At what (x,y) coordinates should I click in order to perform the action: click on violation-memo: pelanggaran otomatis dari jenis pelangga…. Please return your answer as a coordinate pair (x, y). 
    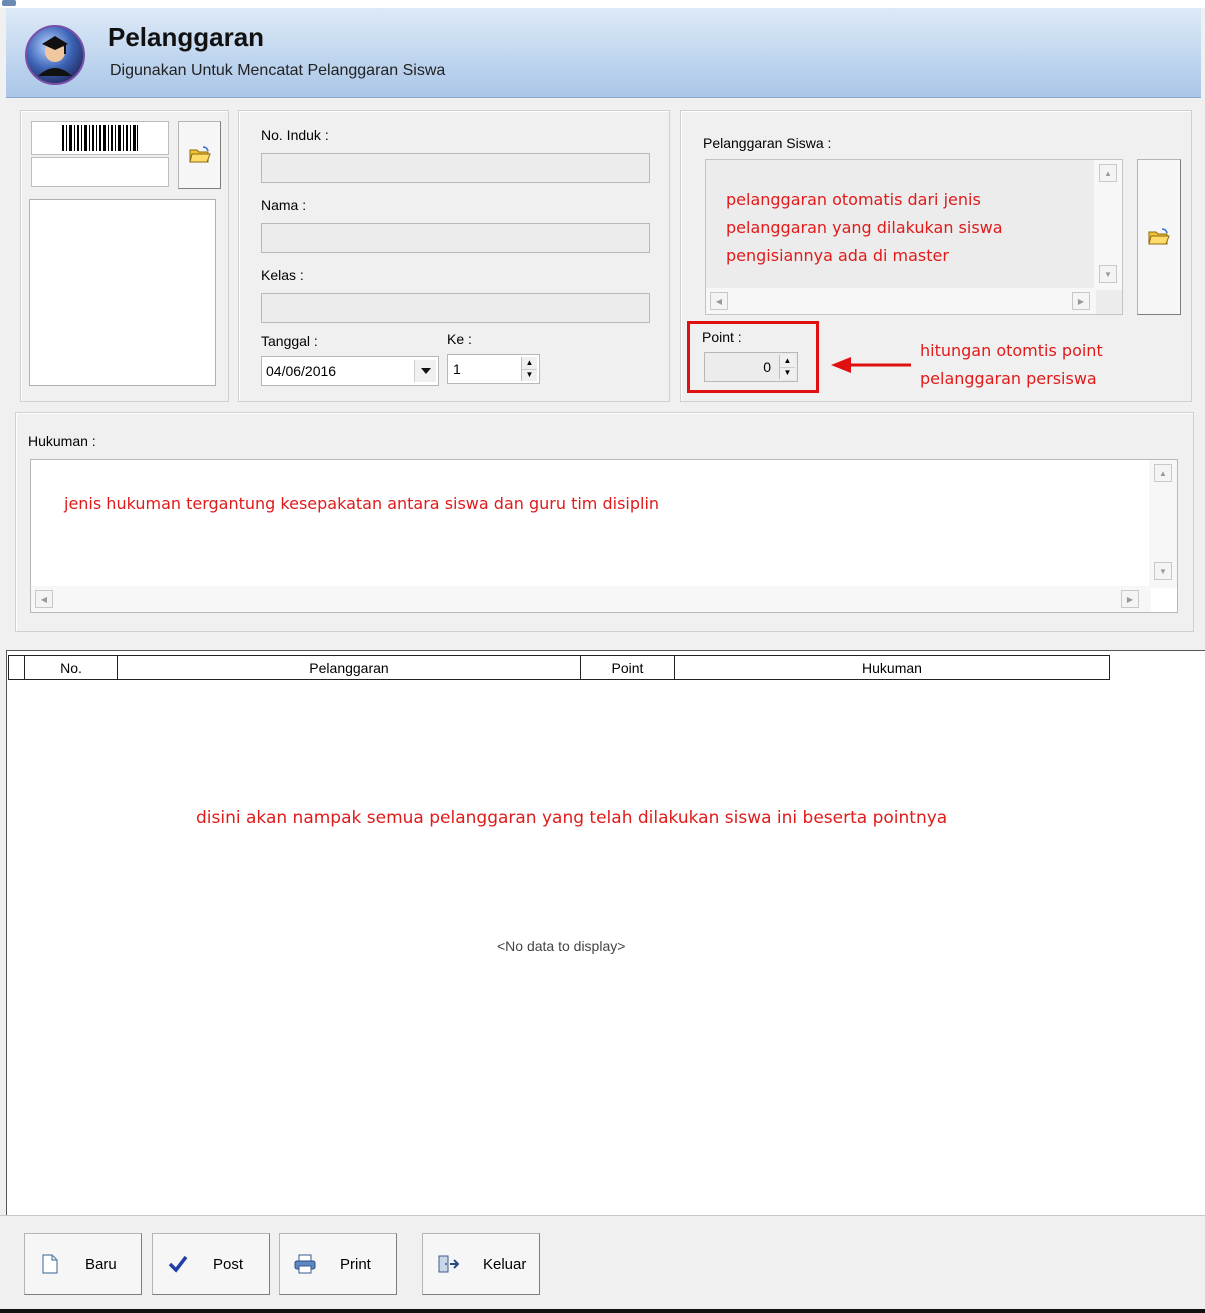
    Looking at the image, I should click on (914, 237).